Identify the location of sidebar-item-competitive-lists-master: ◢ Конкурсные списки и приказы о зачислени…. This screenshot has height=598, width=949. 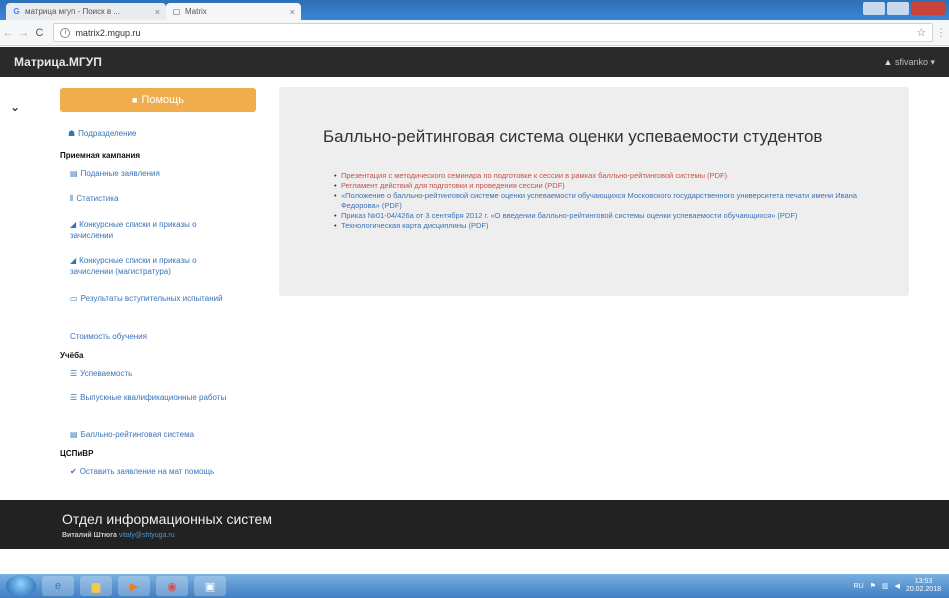
(155, 266).